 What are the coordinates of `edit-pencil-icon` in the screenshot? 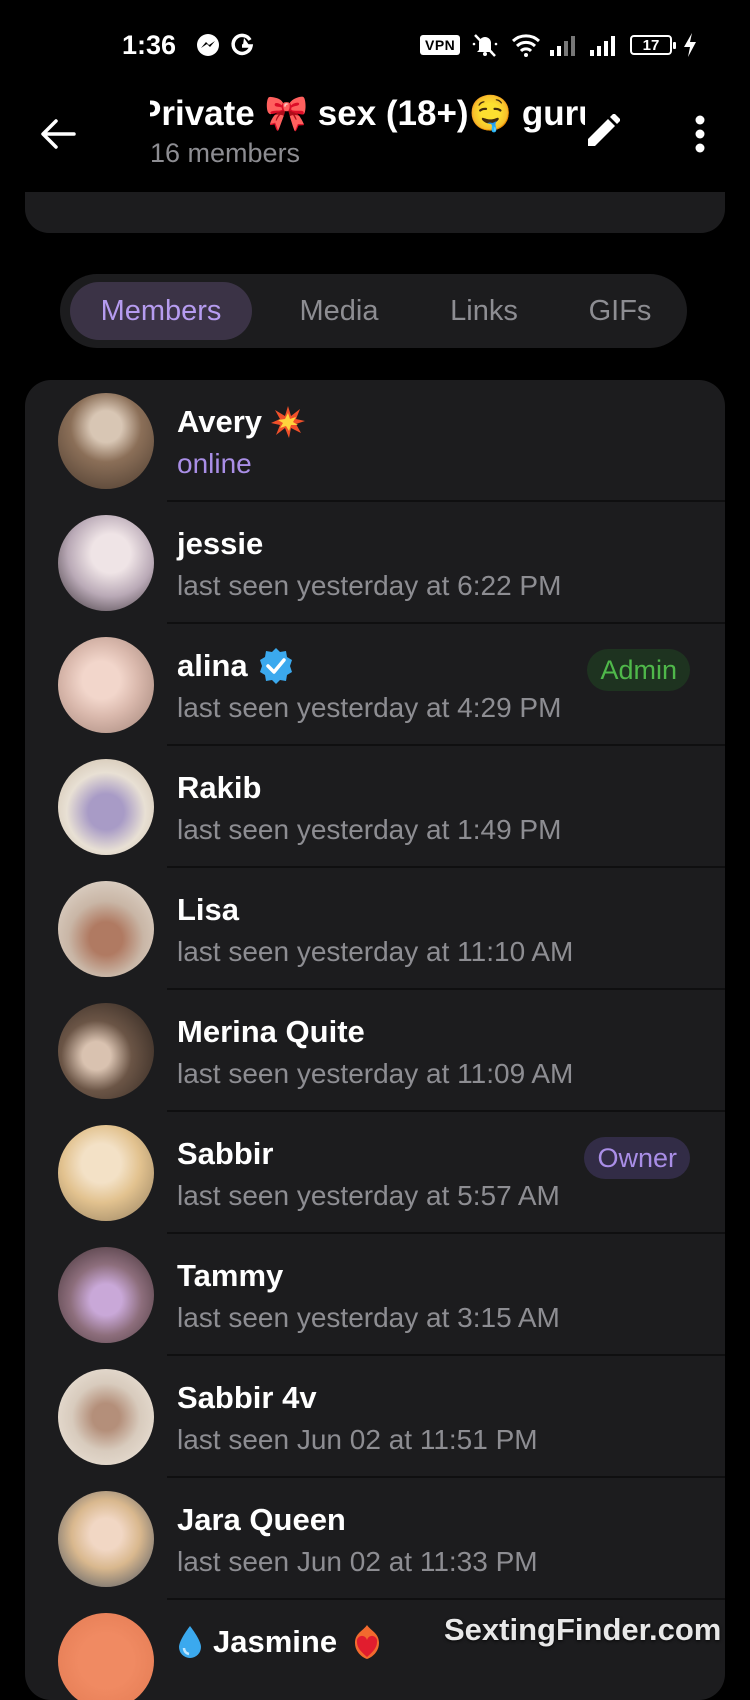 It's located at (604, 130).